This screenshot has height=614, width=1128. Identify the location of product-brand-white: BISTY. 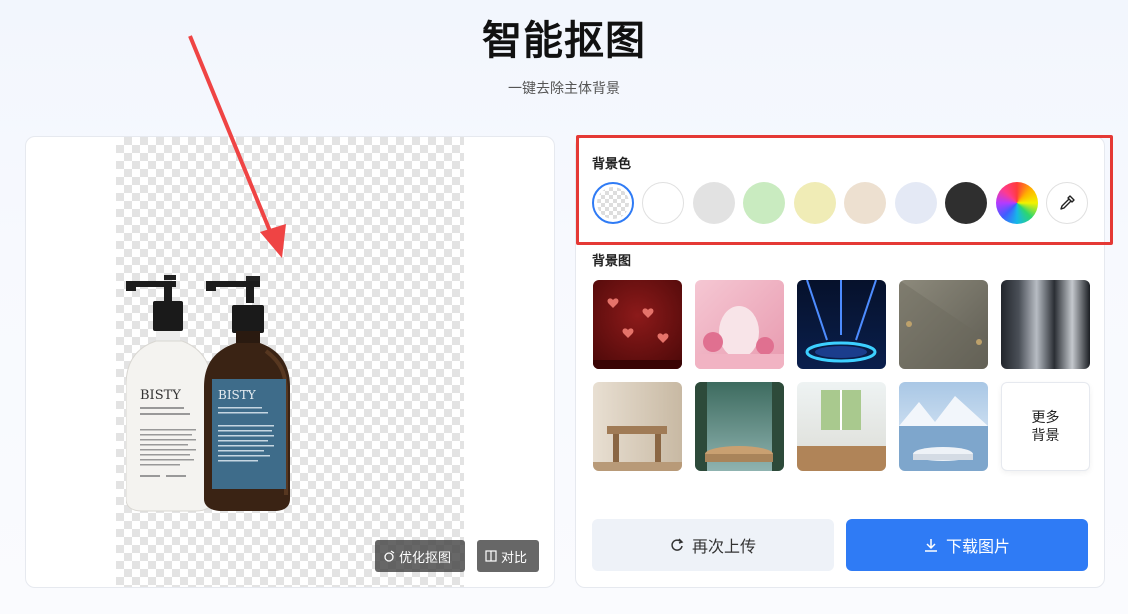
(160, 395).